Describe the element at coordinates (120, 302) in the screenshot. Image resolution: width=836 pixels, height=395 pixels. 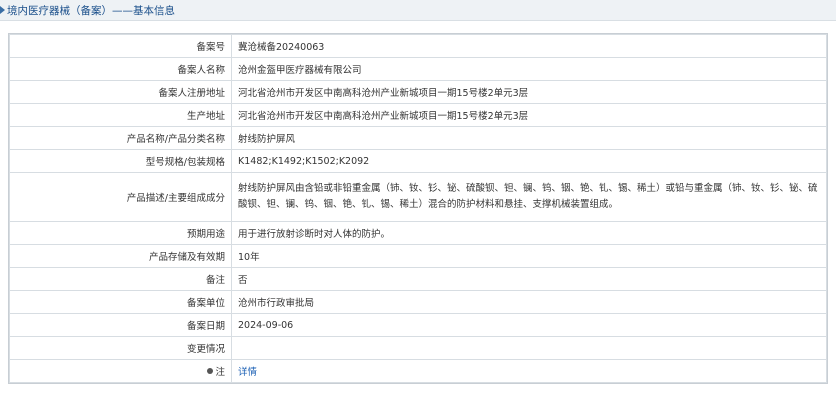
I see `field-label: 备案单位` at that location.